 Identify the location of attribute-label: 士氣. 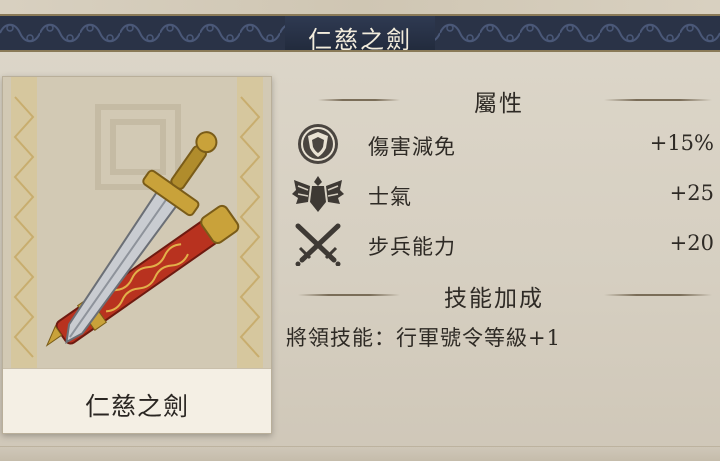
(390, 197).